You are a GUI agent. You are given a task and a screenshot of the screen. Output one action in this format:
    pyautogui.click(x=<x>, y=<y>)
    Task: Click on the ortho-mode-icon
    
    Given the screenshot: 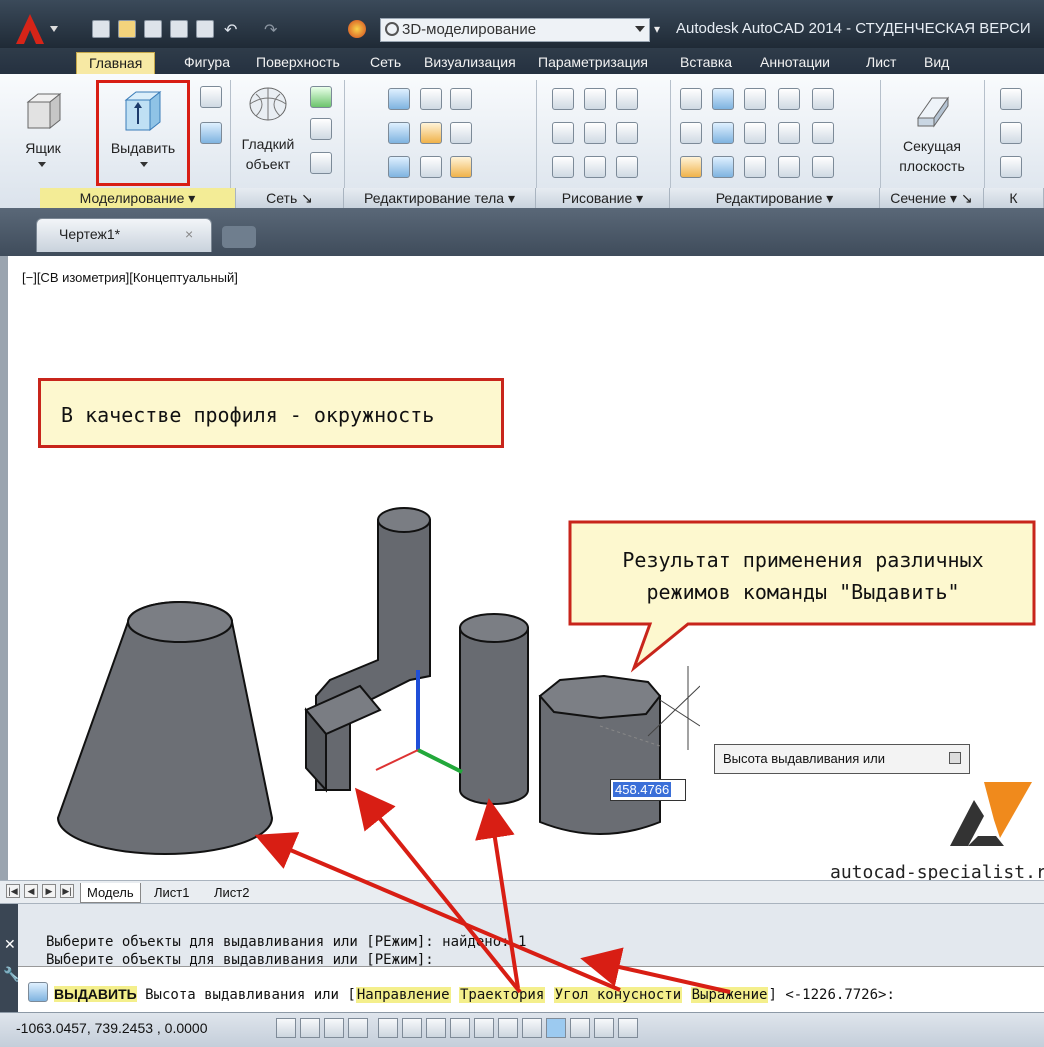 What is the action you would take?
    pyautogui.click(x=358, y=1028)
    